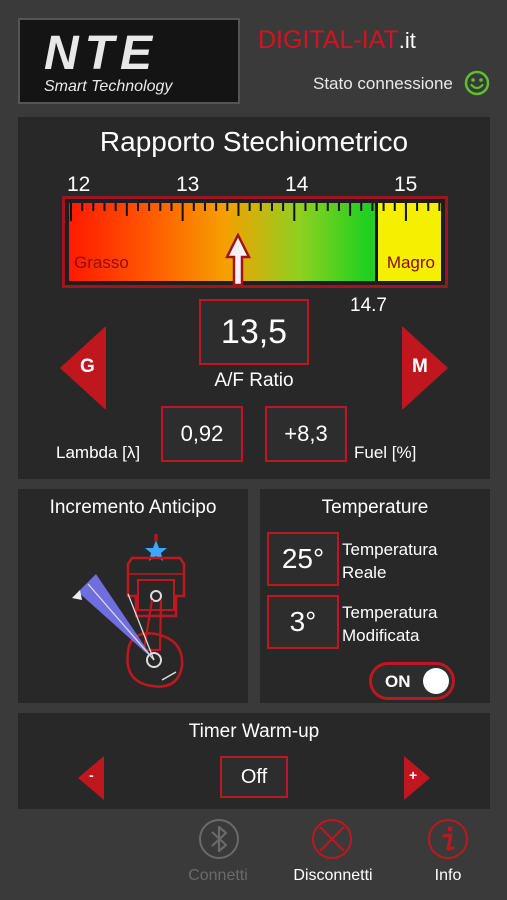 This screenshot has width=507, height=900. I want to click on timer-minus-button: -, so click(91, 778).